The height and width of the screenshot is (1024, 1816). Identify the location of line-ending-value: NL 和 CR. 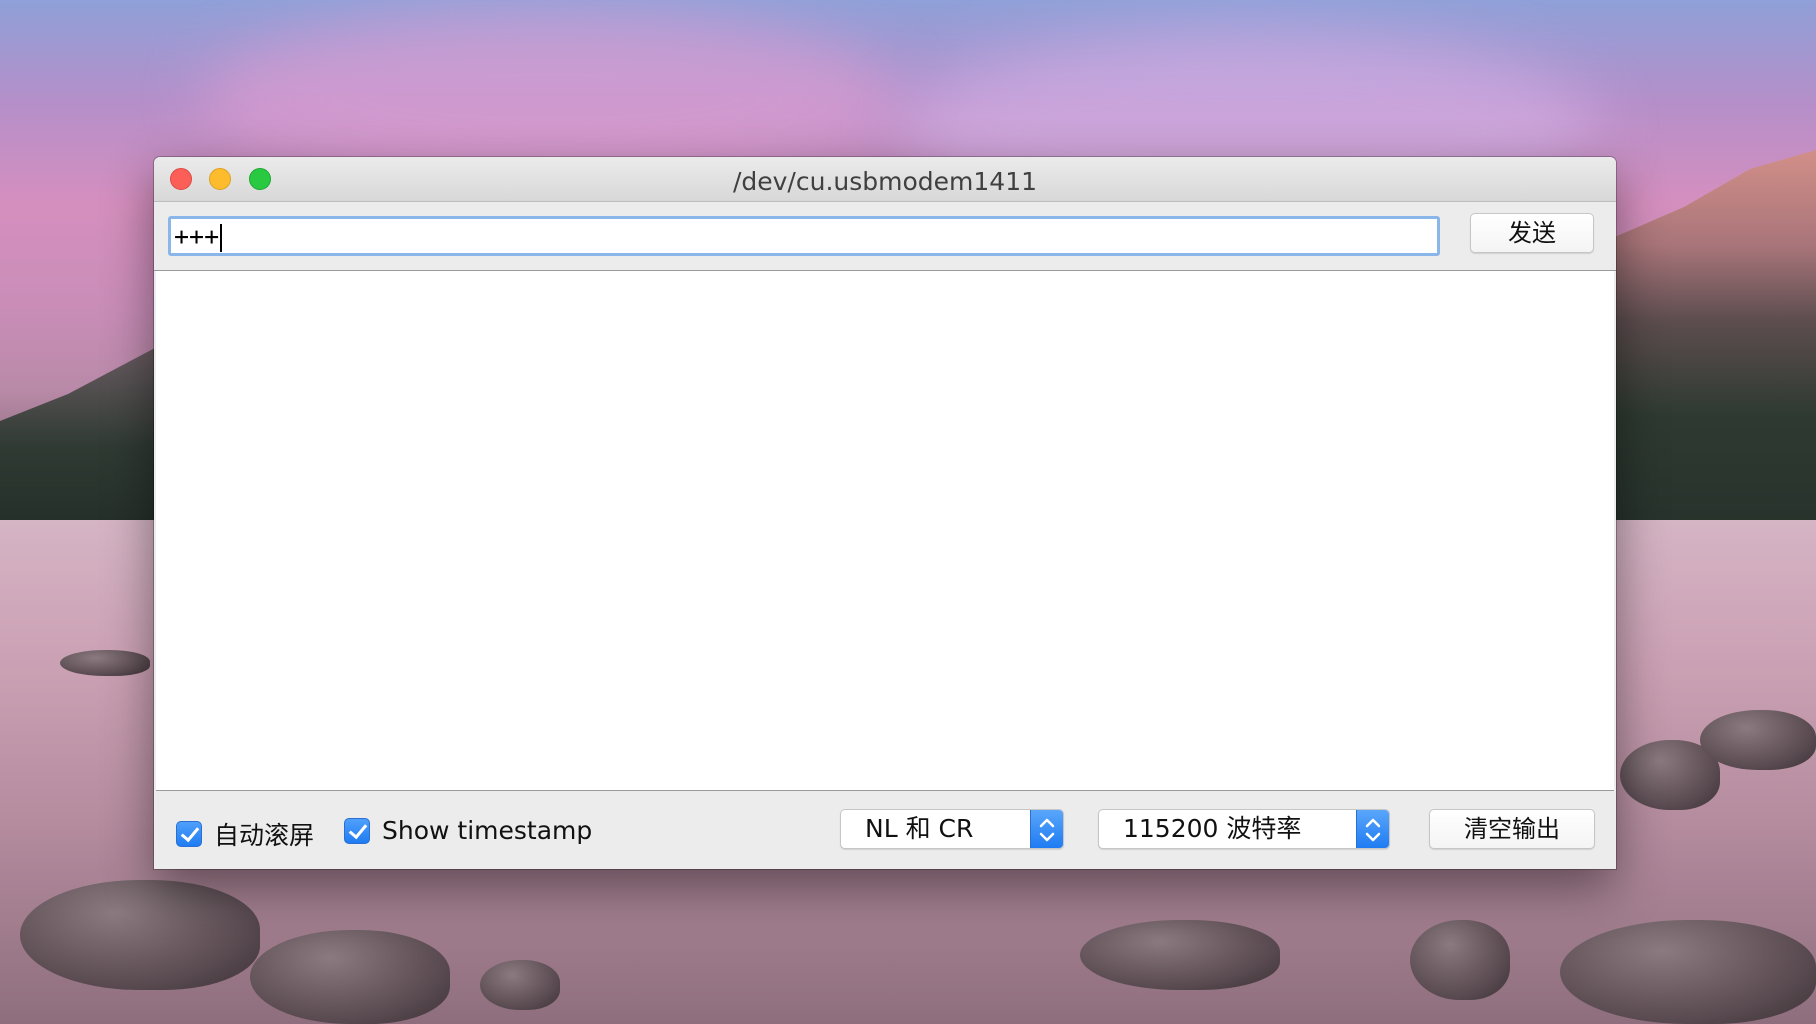
(919, 828).